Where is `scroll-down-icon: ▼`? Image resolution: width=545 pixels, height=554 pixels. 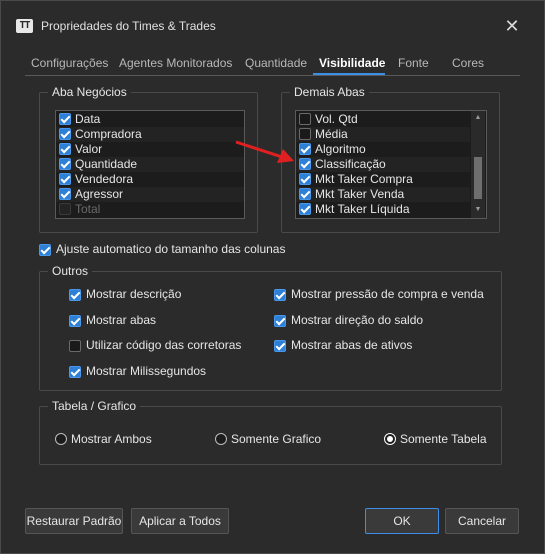
scroll-down-icon: ▼ is located at coordinates (478, 210).